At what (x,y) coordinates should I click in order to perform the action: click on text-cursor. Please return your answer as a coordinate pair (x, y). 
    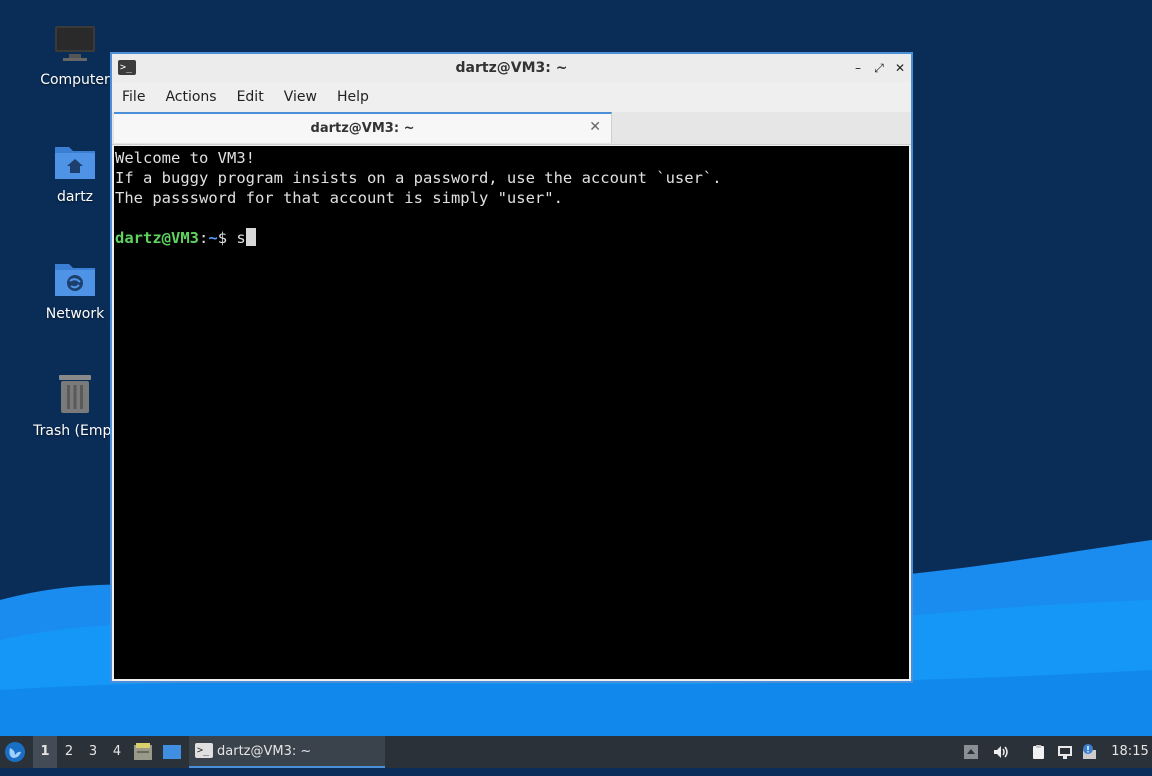
    Looking at the image, I should click on (250, 237).